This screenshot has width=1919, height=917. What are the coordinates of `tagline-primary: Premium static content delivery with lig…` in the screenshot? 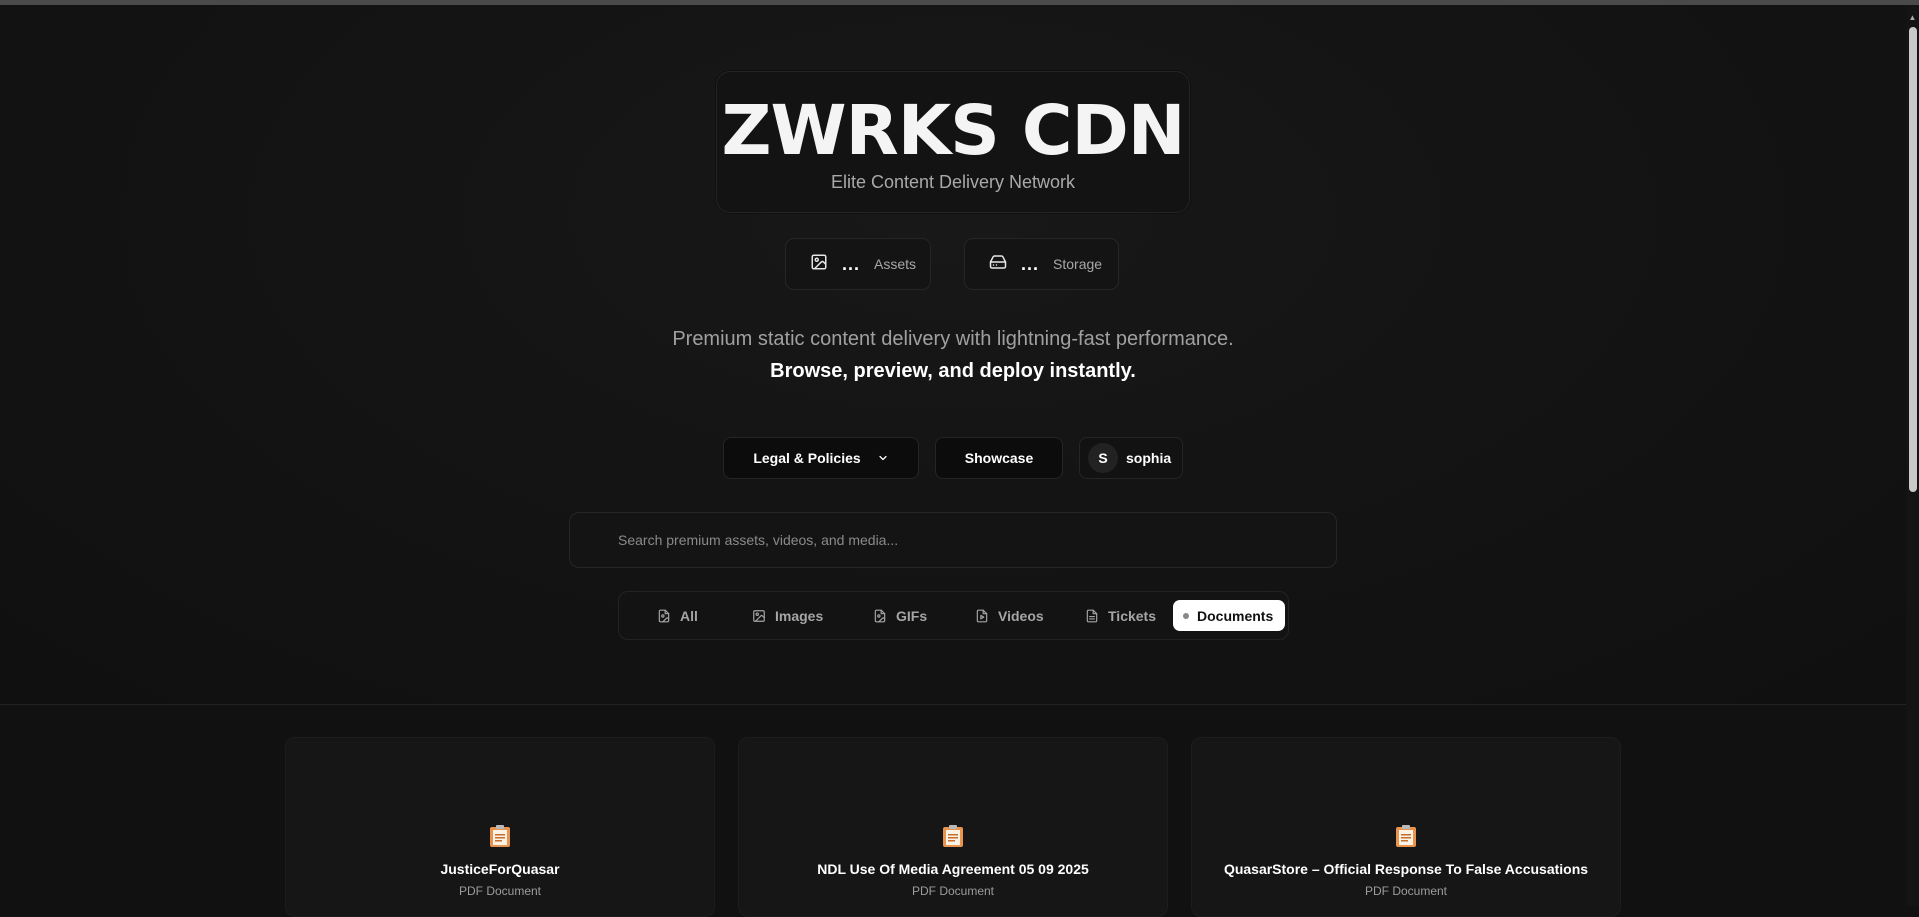 It's located at (953, 339).